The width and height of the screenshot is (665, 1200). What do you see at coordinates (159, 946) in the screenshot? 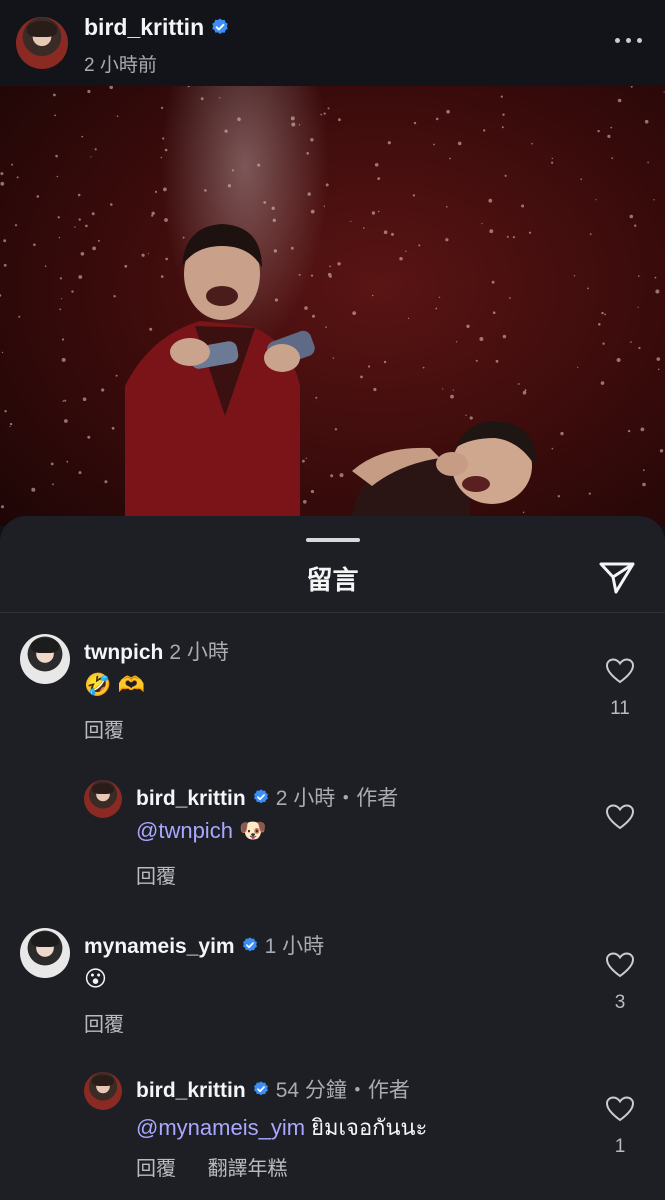
I see `comment-username-text: mynameis_yim` at bounding box center [159, 946].